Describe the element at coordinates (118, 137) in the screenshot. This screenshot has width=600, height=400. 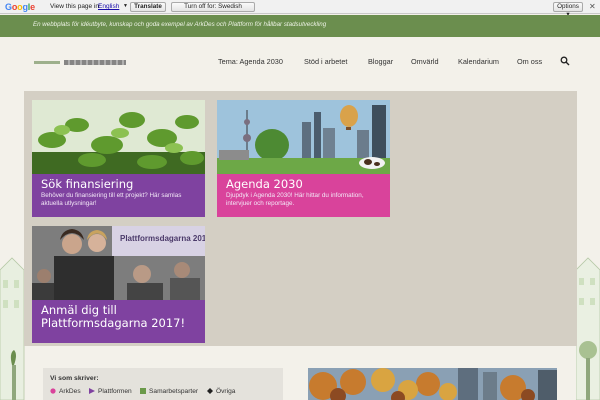
I see `plants-image` at that location.